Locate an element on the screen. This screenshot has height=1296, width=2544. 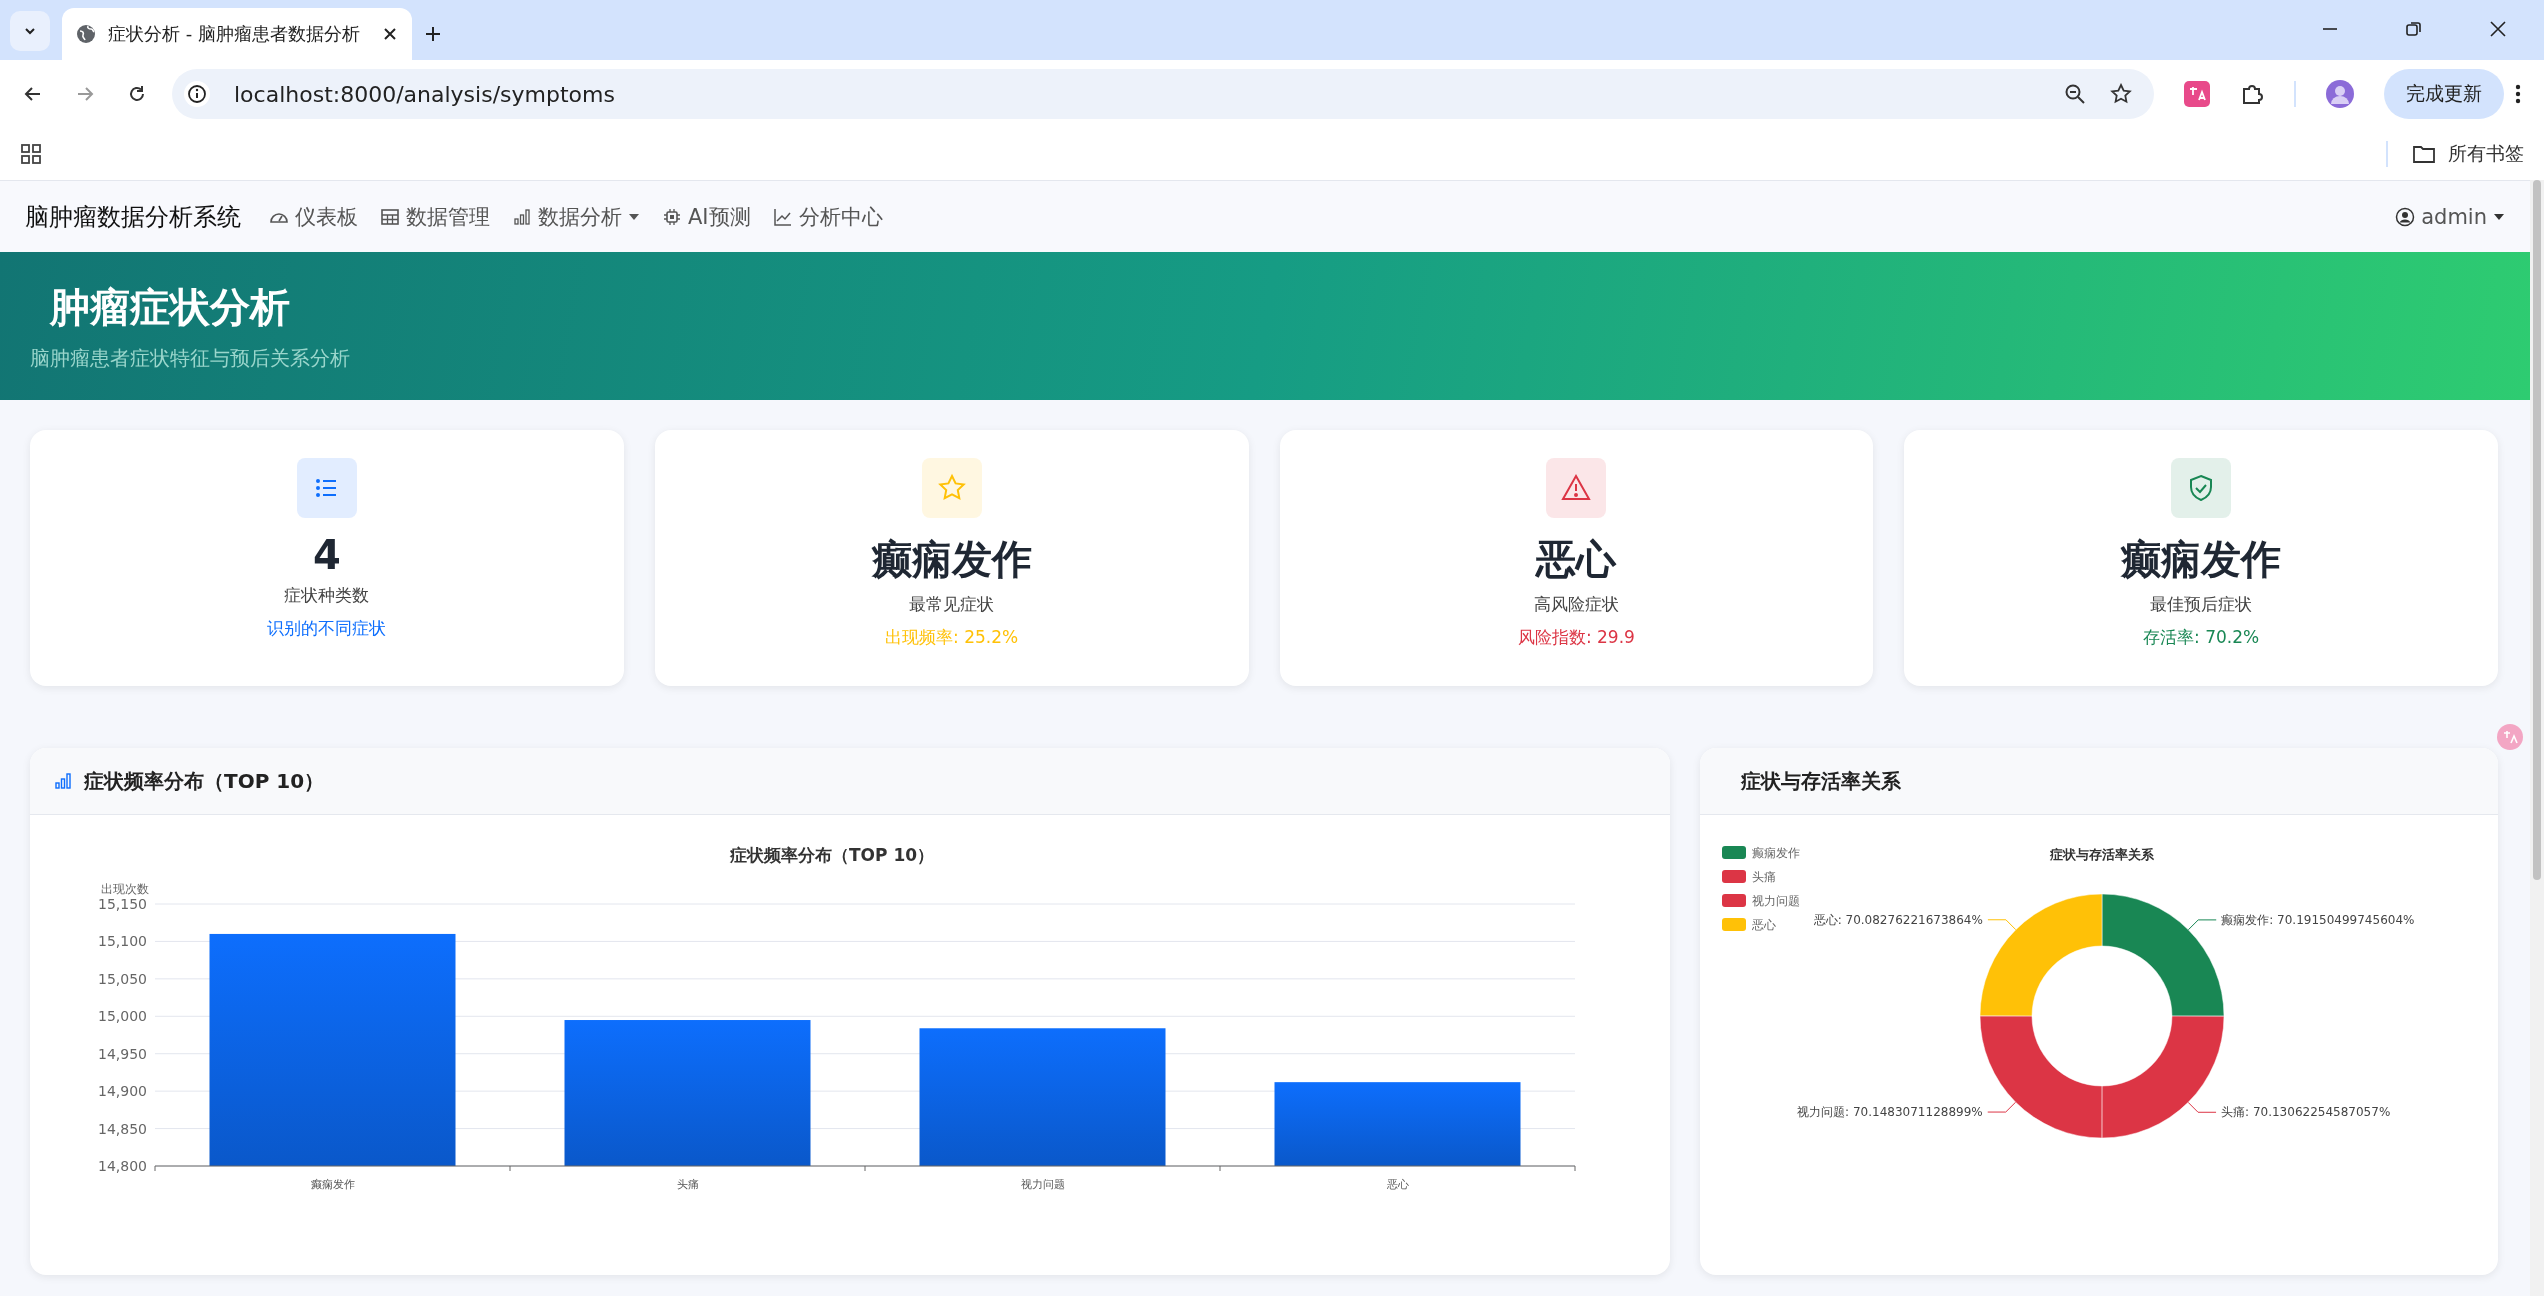
brand-title: 脑肿瘤数据分析系统 is located at coordinates (133, 216).